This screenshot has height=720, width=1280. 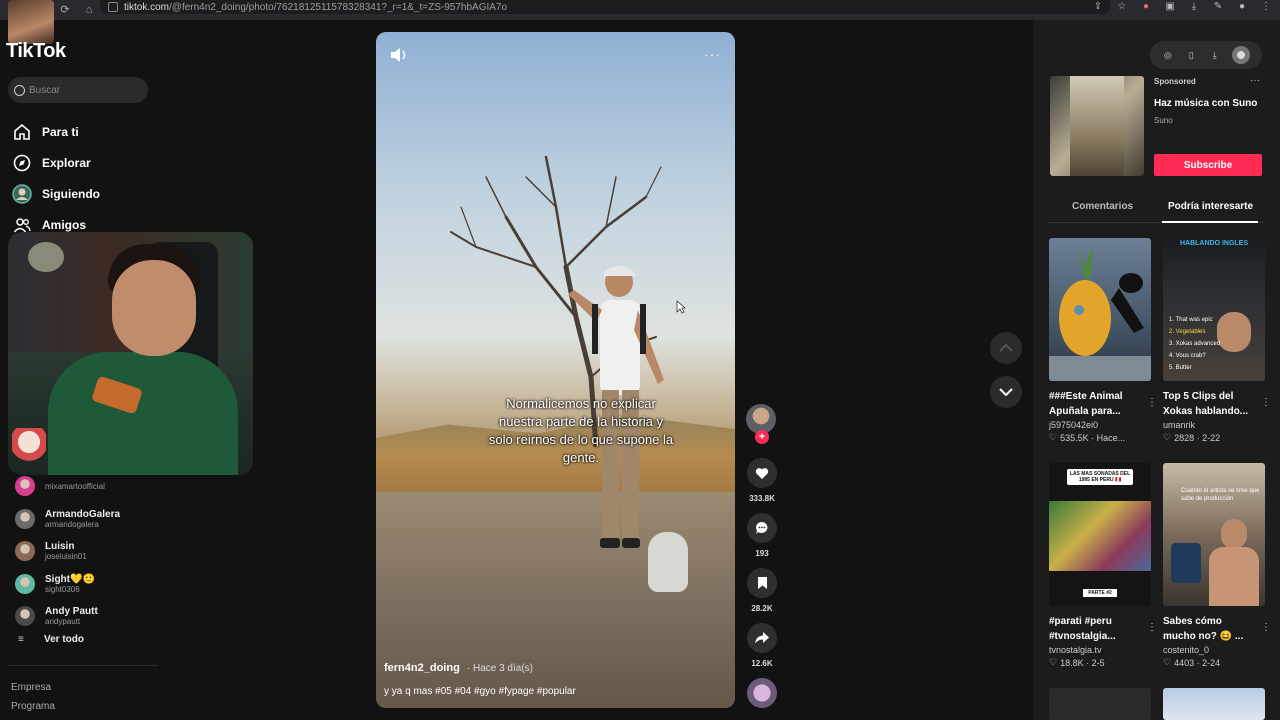 I want to click on nav-item-siguiendo: Siguiendo, so click(x=56, y=193).